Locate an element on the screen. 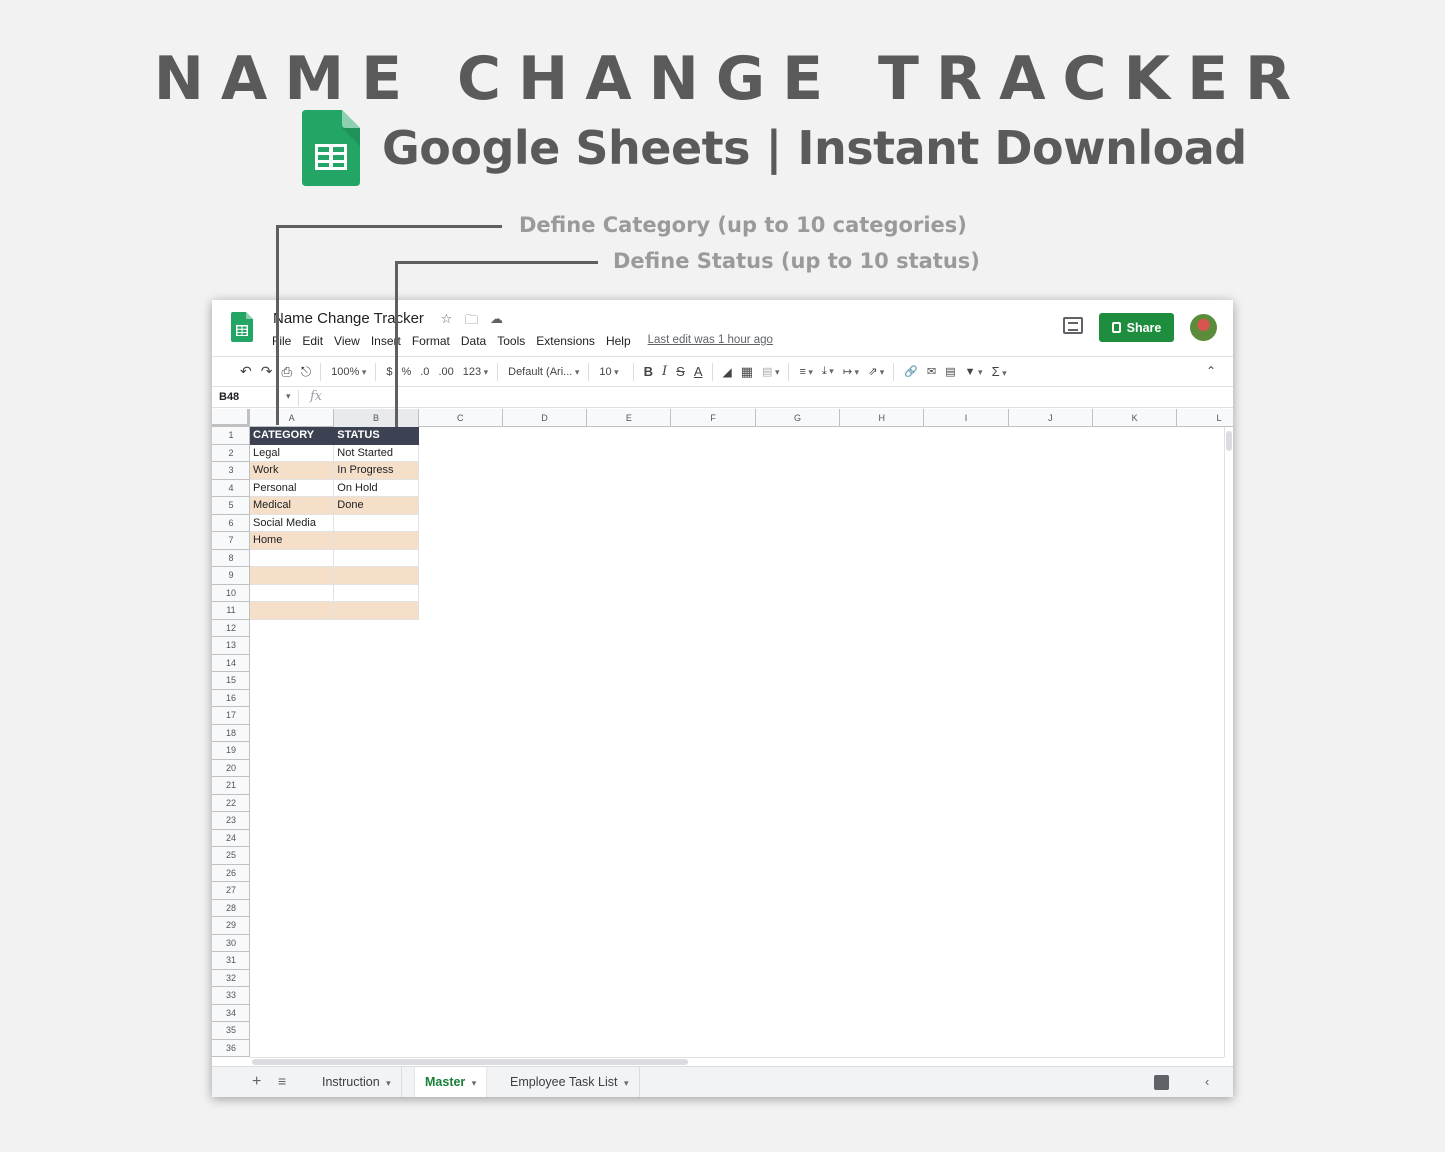  column-header-e: E is located at coordinates (629, 418).